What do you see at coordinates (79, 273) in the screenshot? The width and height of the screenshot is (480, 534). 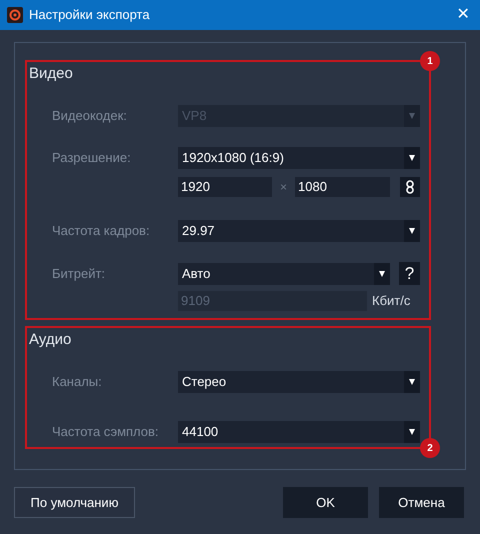 I see `field-label: Битрейт:` at bounding box center [79, 273].